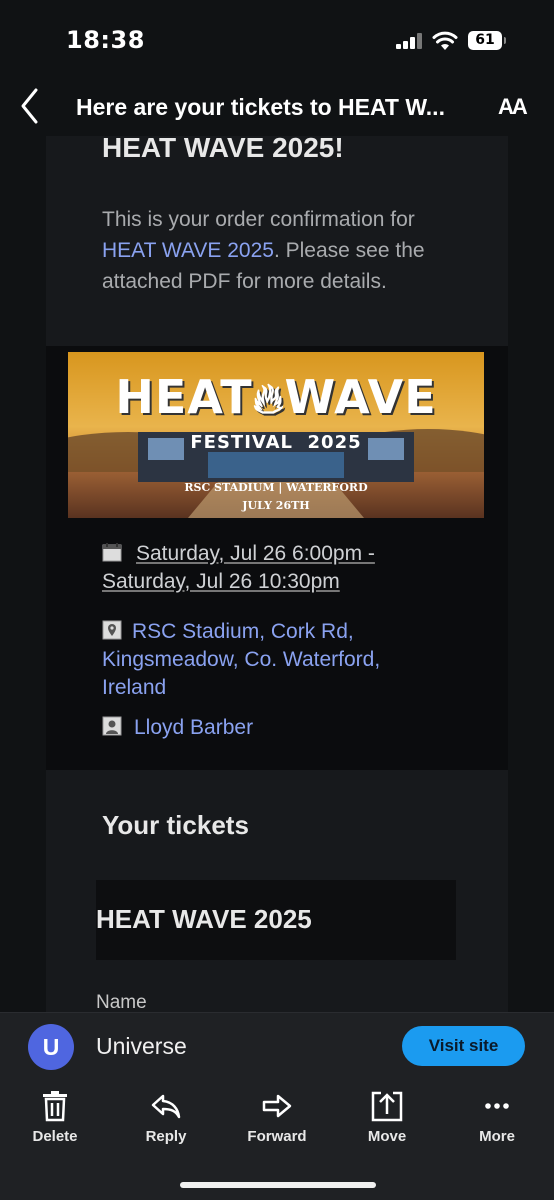 This screenshot has height=1200, width=554. Describe the element at coordinates (487, 40) in the screenshot. I see `battery-icon: 61` at that location.